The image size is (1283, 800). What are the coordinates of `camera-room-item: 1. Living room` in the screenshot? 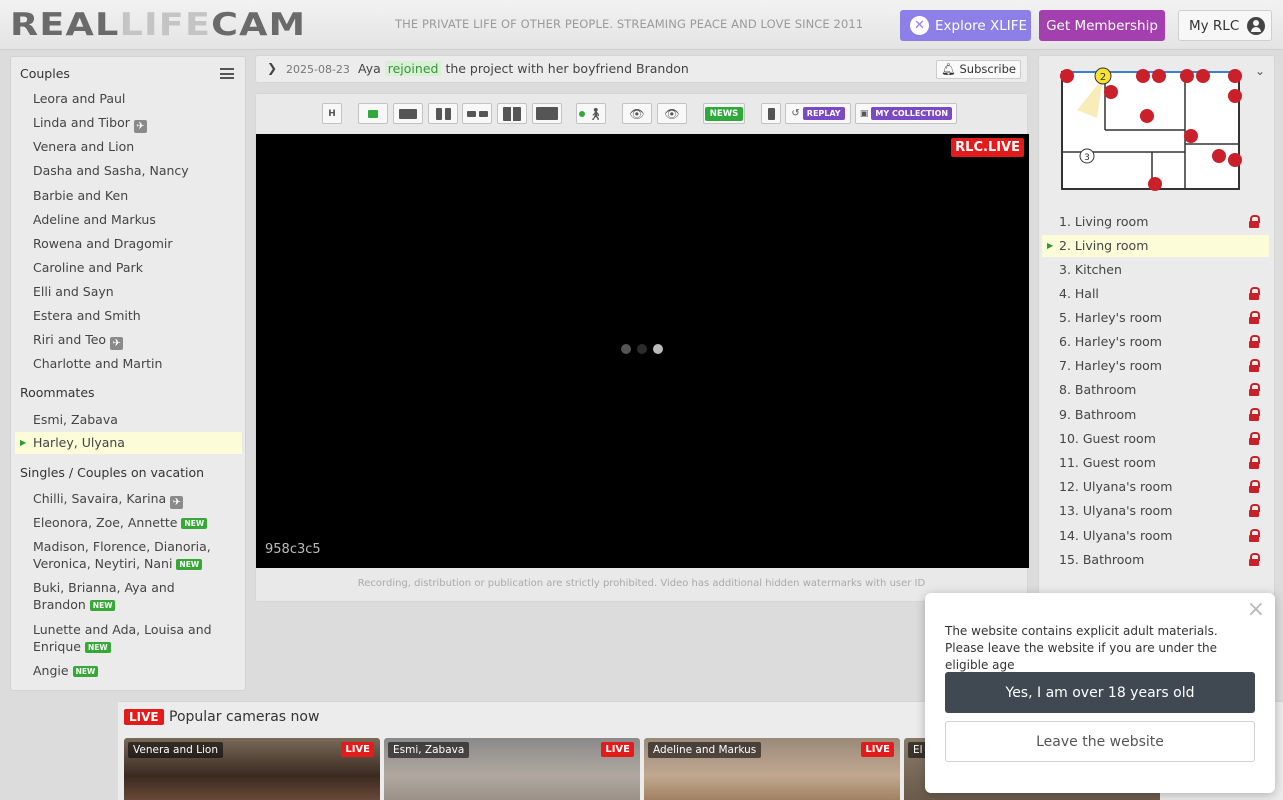 It's located at (1155, 222).